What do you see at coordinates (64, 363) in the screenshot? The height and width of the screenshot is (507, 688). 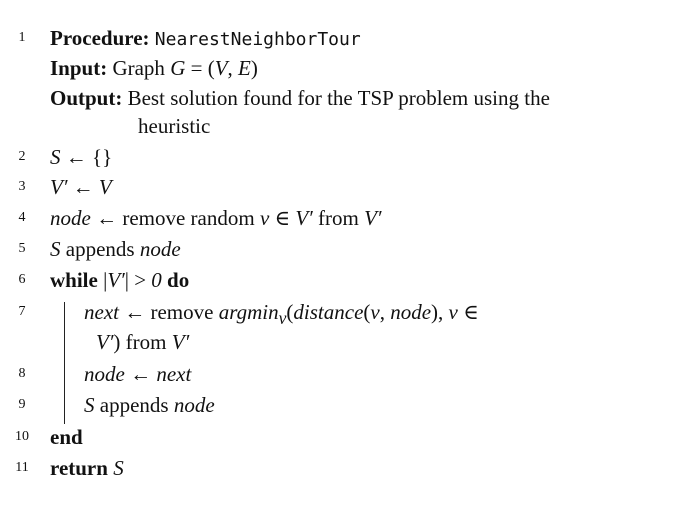 I see `while-block-bar` at bounding box center [64, 363].